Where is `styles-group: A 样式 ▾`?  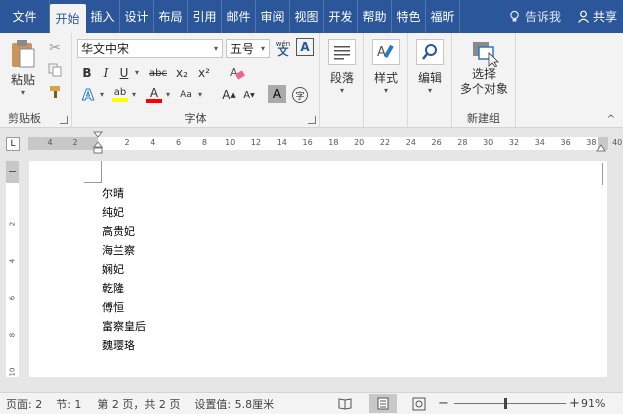
styles-group: A 样式 ▾ is located at coordinates (386, 80).